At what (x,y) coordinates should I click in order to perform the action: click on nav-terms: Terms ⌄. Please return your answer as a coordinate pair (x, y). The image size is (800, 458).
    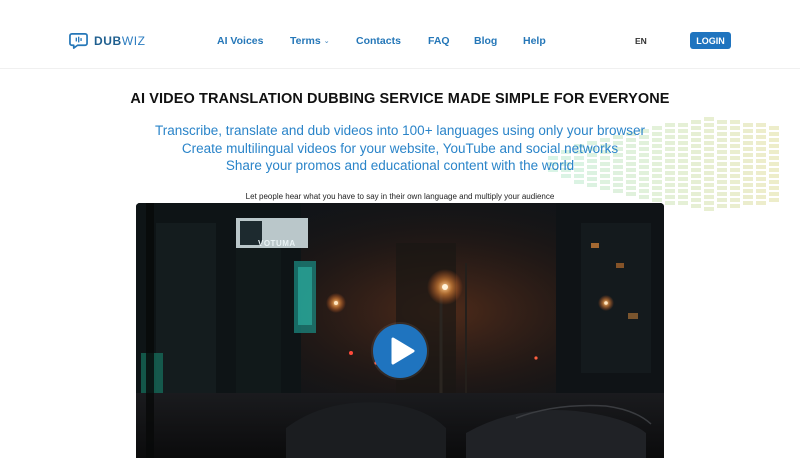
    Looking at the image, I should click on (310, 41).